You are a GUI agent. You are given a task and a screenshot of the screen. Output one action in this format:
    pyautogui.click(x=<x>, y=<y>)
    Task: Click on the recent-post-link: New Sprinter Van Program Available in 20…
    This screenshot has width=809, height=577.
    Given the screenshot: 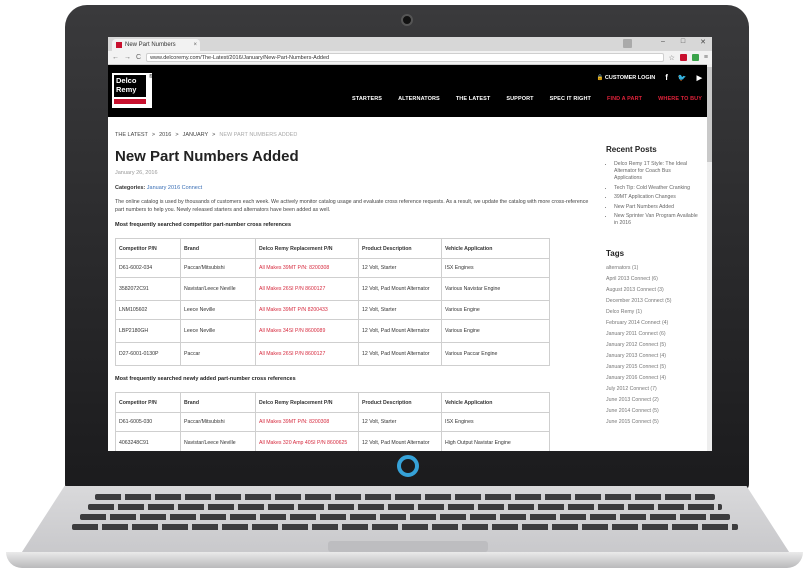 What is the action you would take?
    pyautogui.click(x=656, y=220)
    